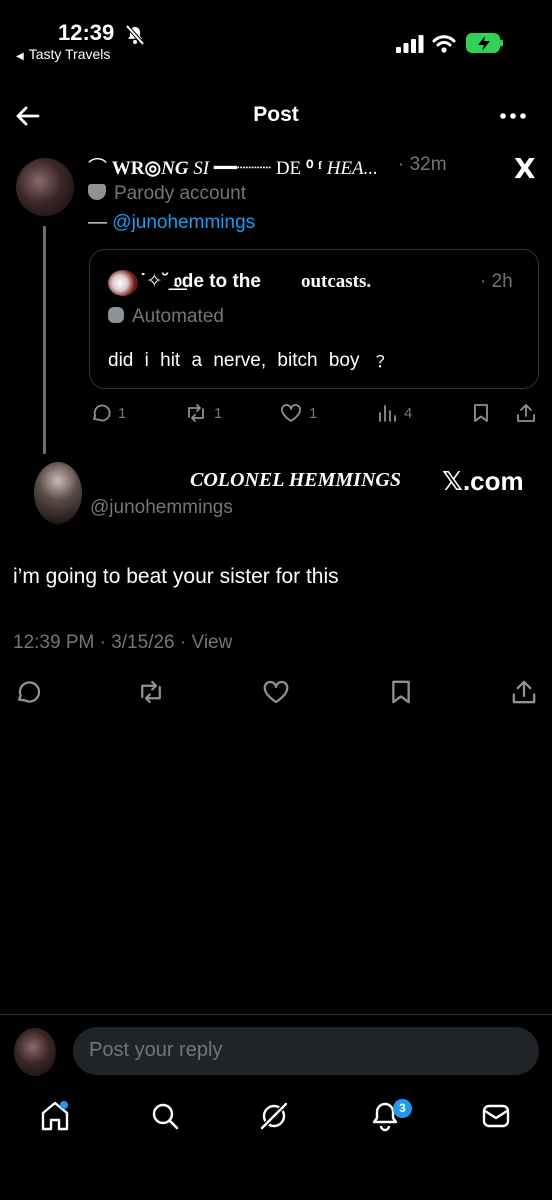 This screenshot has height=1200, width=552. I want to click on quoted-post-display-name: ˙✧˘ ͟𝔬de to the outcasts., so click(255, 281).